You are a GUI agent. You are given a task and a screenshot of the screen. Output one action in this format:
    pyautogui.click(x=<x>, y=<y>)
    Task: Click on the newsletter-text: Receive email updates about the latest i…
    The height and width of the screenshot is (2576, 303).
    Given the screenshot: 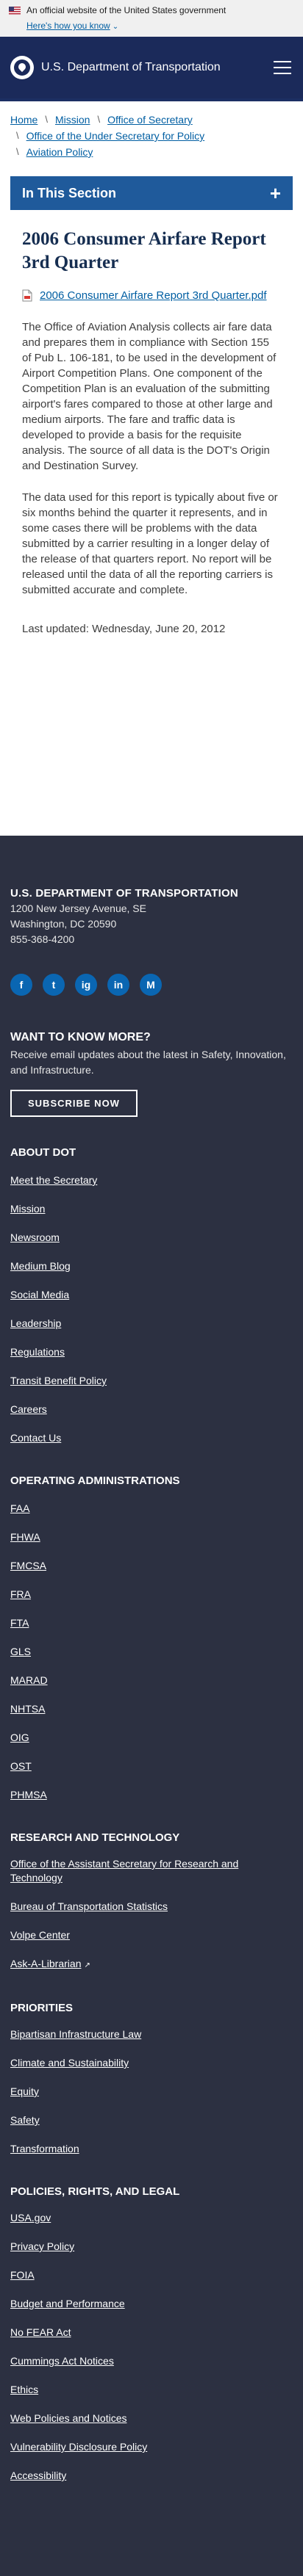 What is the action you would take?
    pyautogui.click(x=148, y=1062)
    